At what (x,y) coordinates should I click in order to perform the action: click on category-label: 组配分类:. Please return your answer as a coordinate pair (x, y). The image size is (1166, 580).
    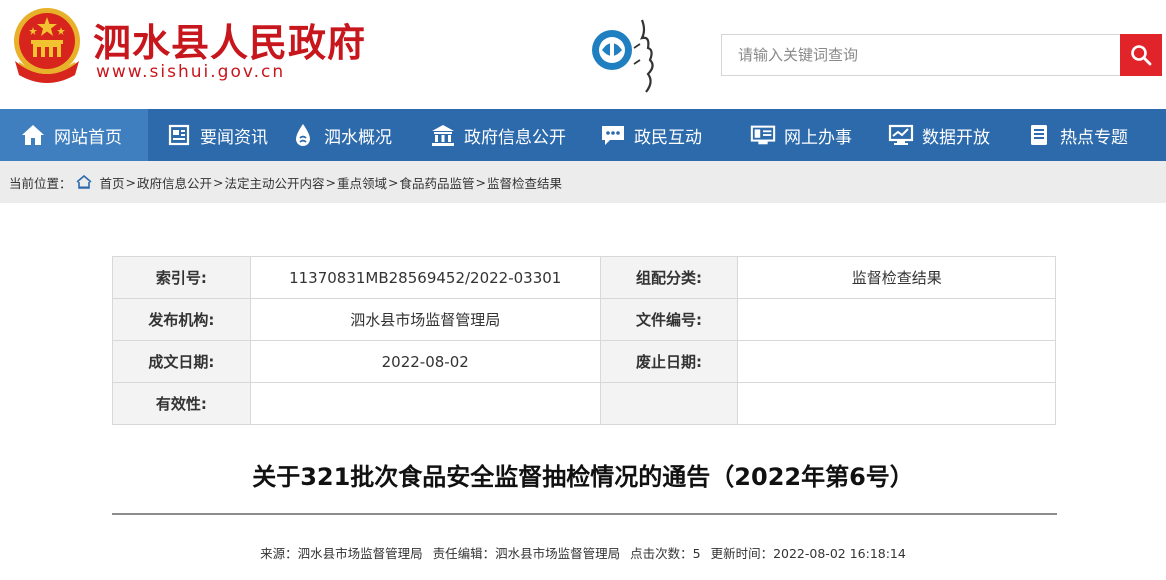
    Looking at the image, I should click on (669, 277).